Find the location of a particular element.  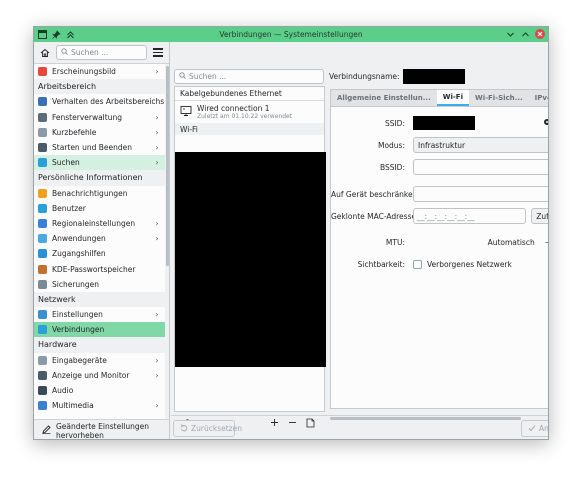

cloned-mac-label: Geklonte MAC-Adresse:: is located at coordinates (376, 216).